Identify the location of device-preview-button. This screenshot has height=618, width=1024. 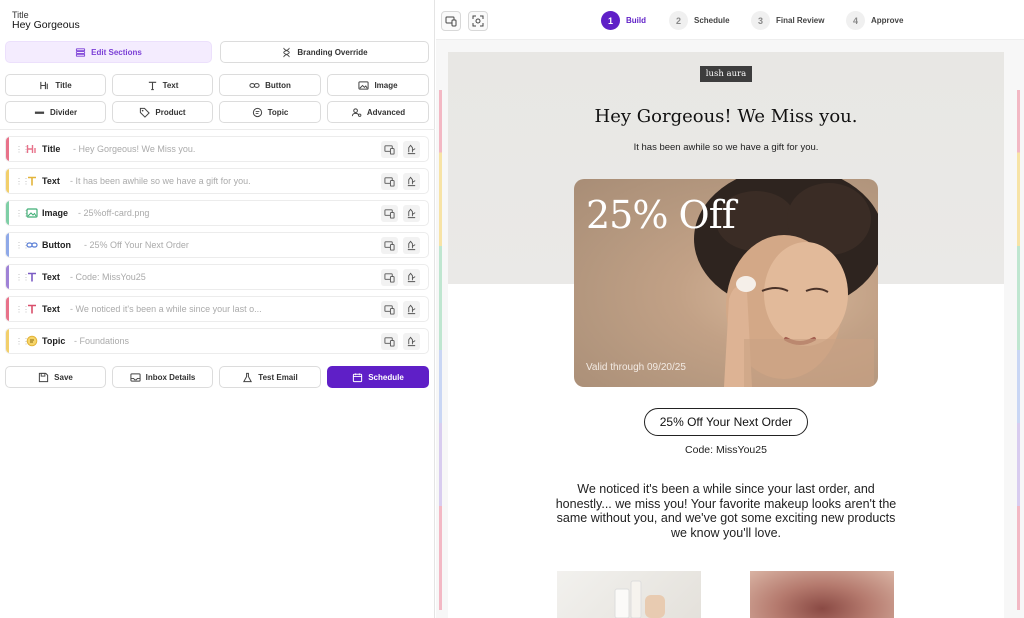
(451, 21).